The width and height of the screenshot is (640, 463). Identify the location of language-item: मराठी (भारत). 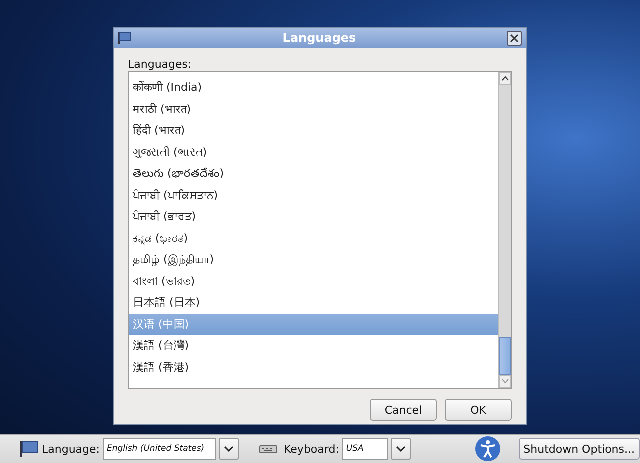
(313, 109).